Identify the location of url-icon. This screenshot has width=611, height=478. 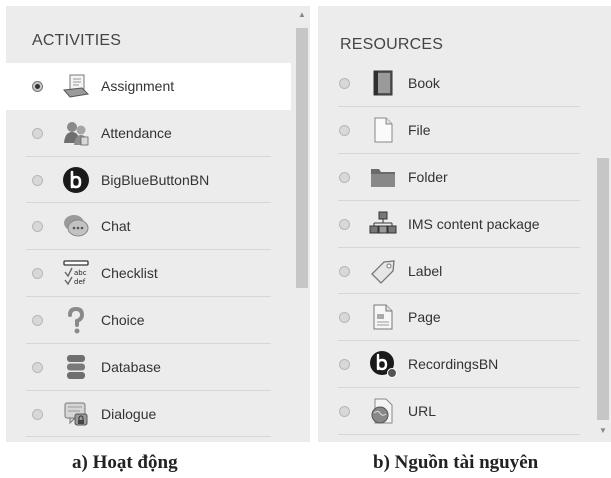
(382, 411).